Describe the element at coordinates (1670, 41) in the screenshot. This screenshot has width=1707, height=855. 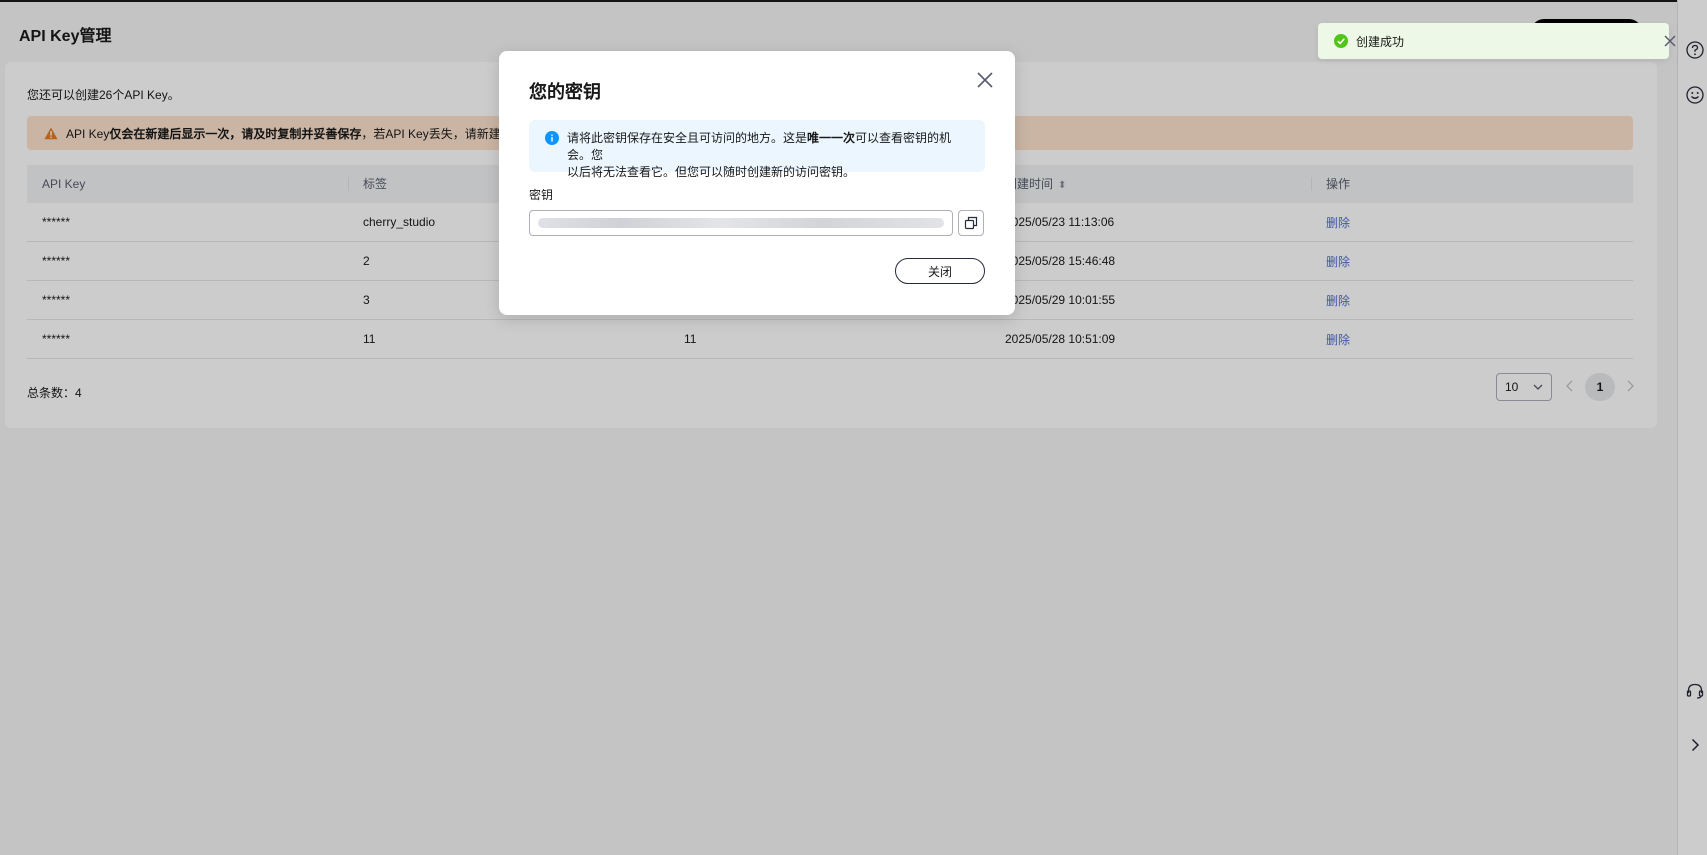
I see `toast-close-icon` at that location.